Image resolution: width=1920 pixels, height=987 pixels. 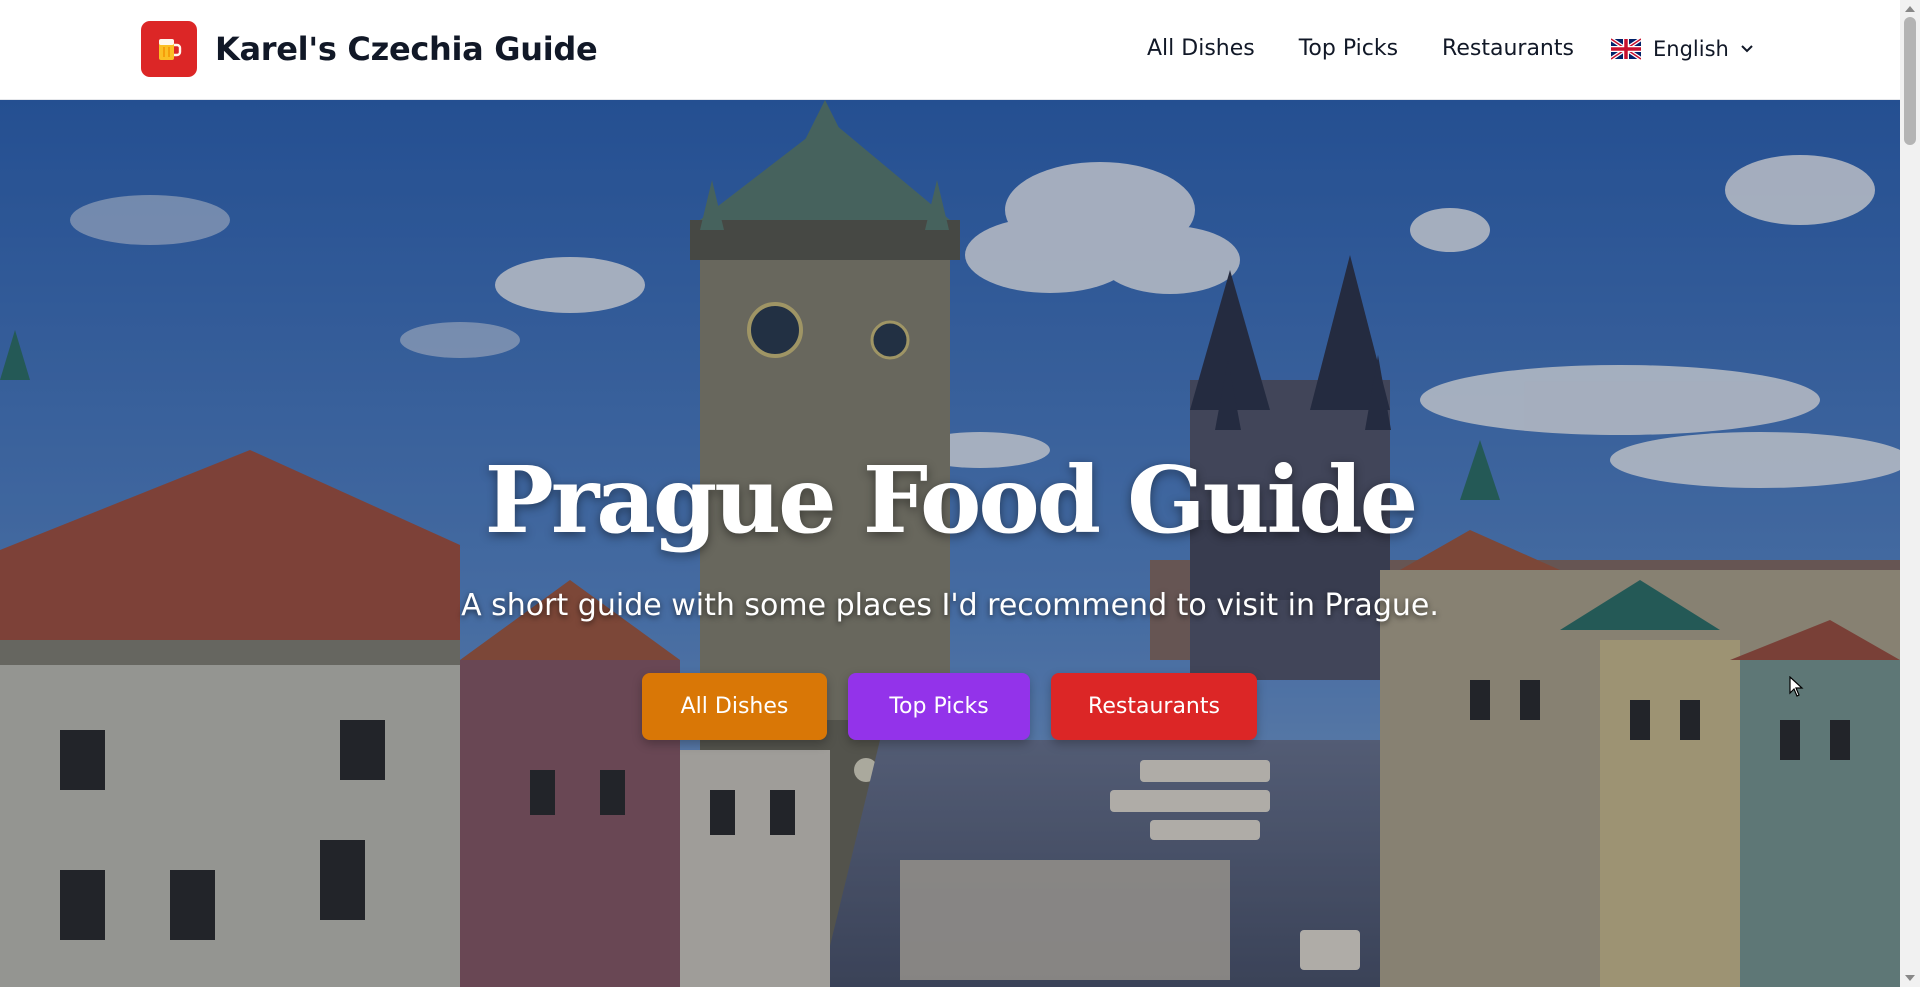 I want to click on hero-buttons: All Dishes Top Picks Restaurants, so click(x=949, y=706).